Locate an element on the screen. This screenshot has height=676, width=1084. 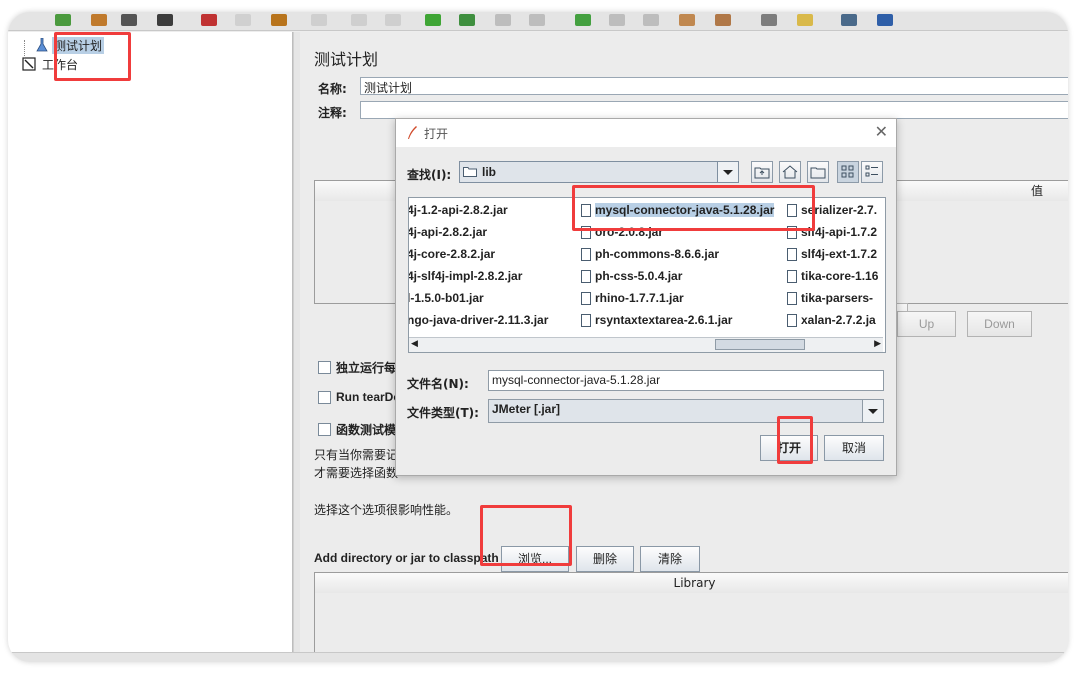
look-in-select: lib is located at coordinates (599, 172).